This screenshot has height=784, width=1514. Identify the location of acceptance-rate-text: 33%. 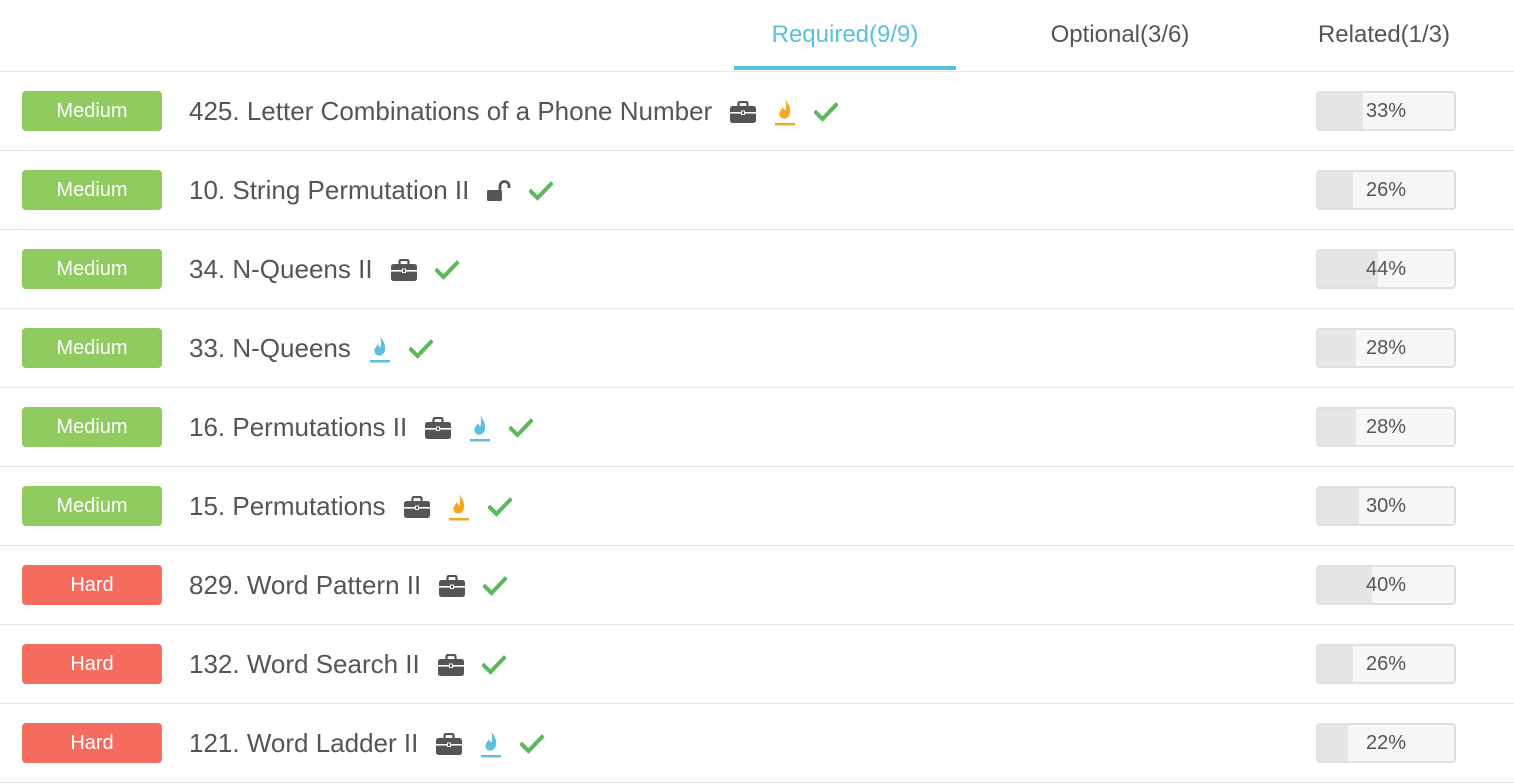
(1386, 110).